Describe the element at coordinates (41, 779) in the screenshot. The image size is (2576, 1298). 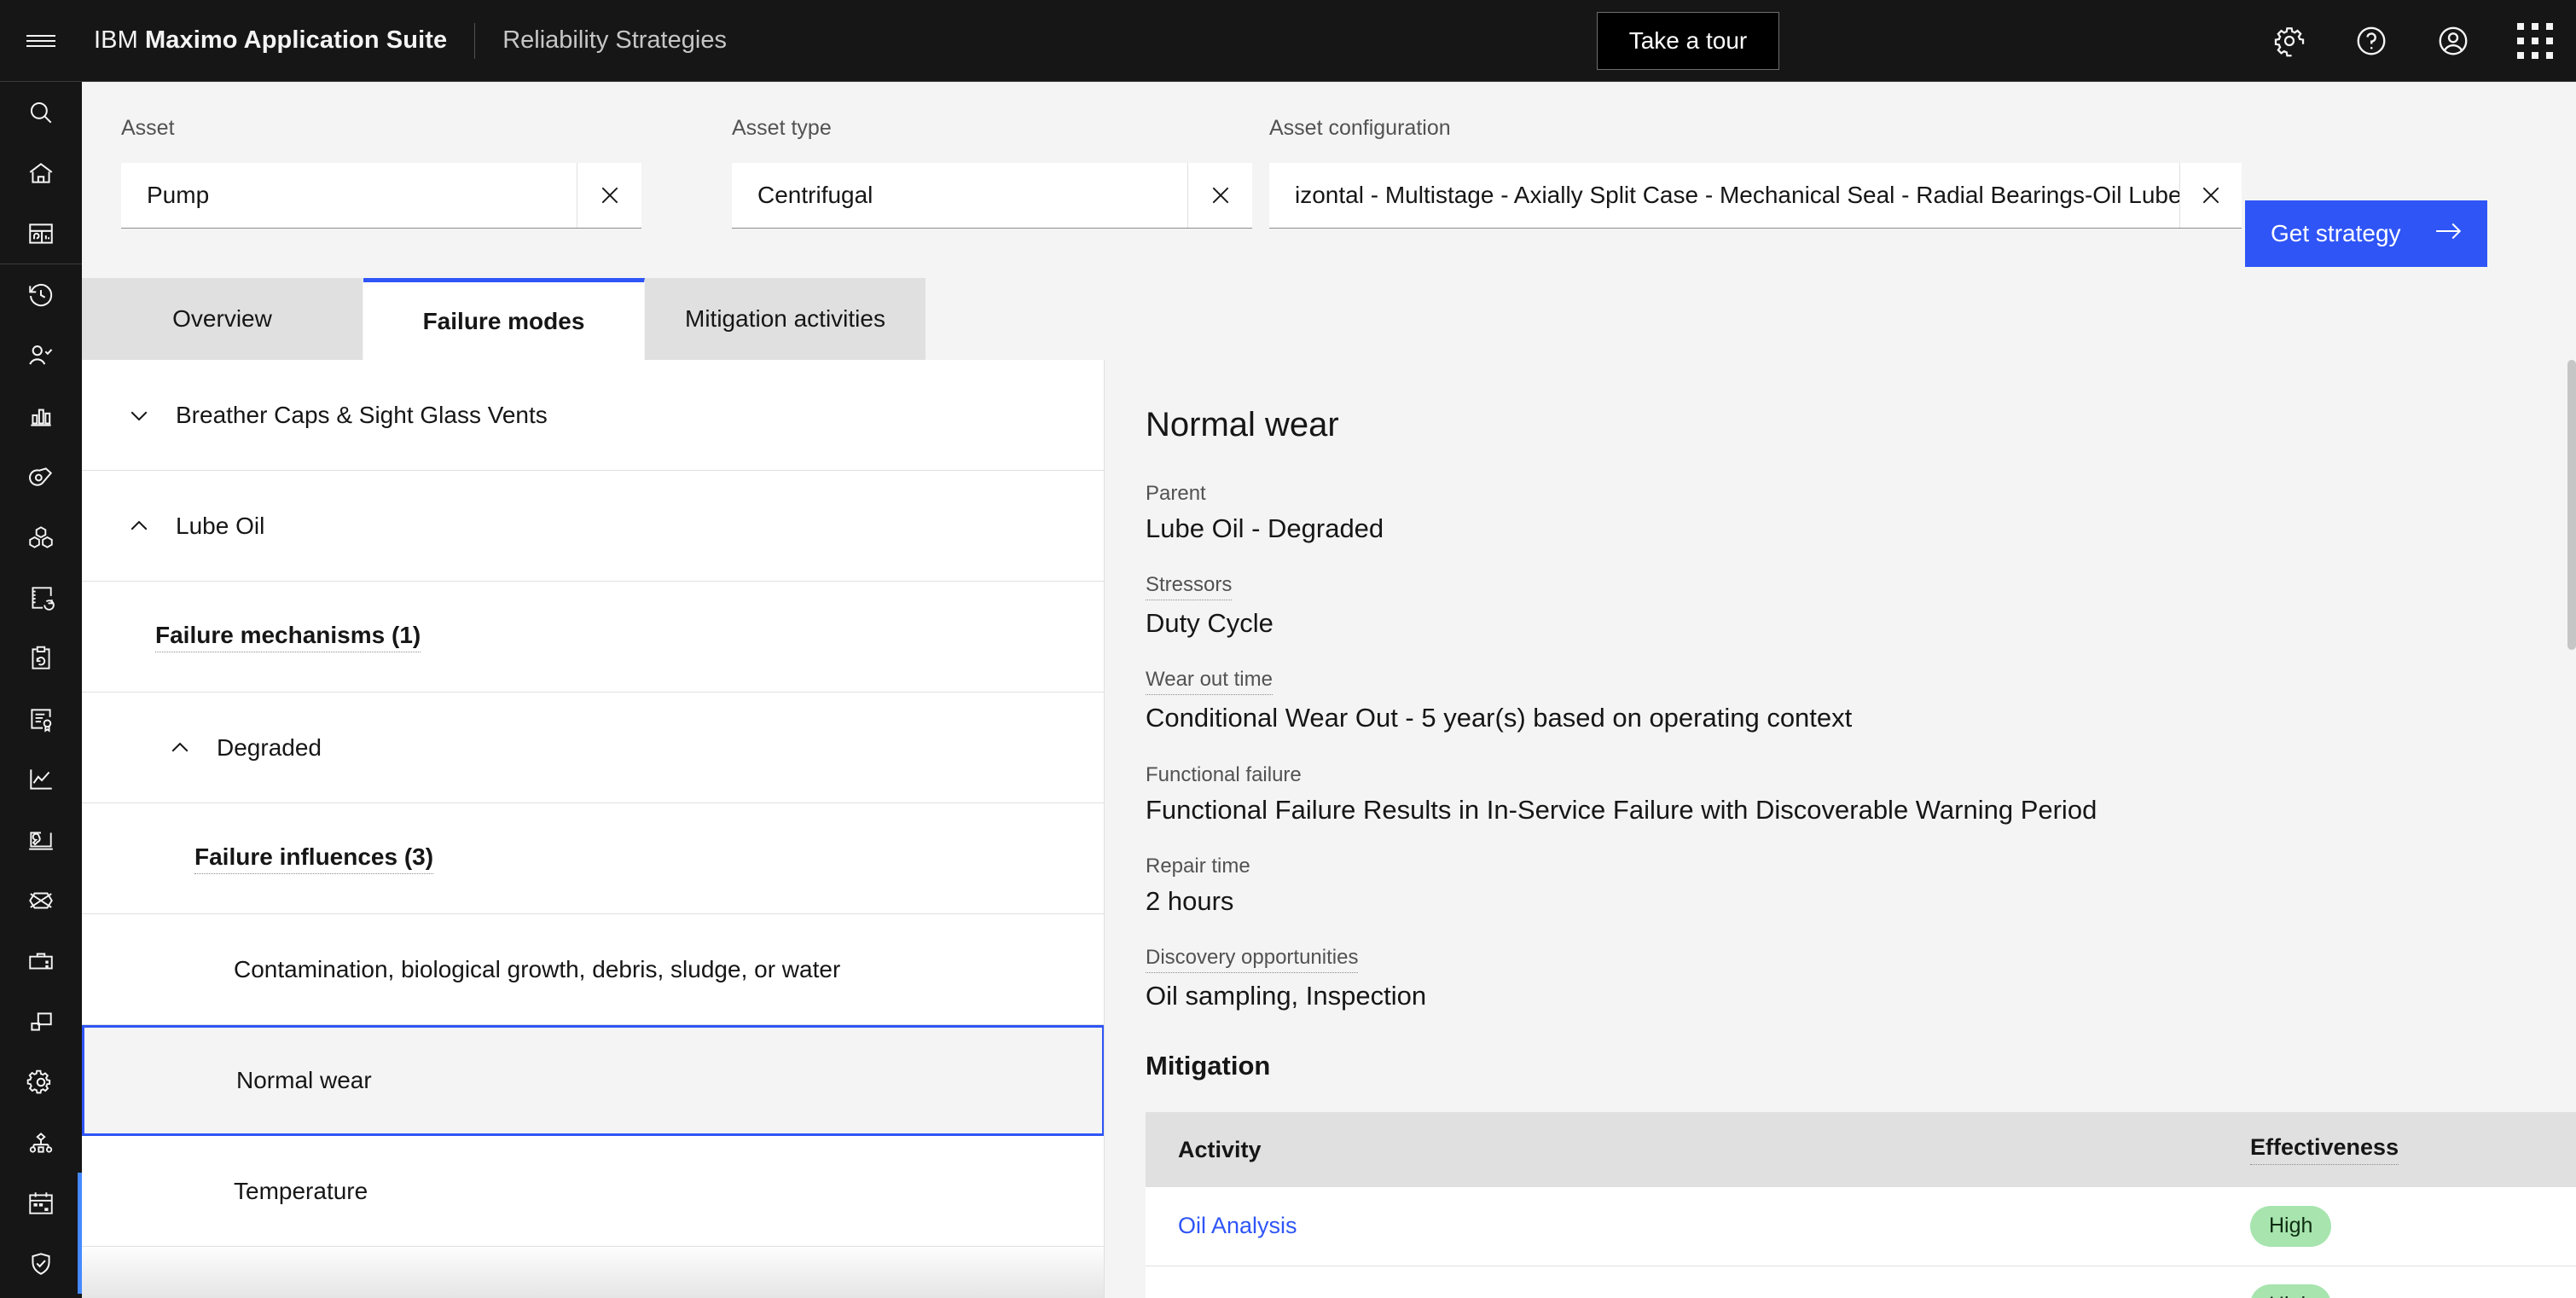
I see `line-chart-icon` at that location.